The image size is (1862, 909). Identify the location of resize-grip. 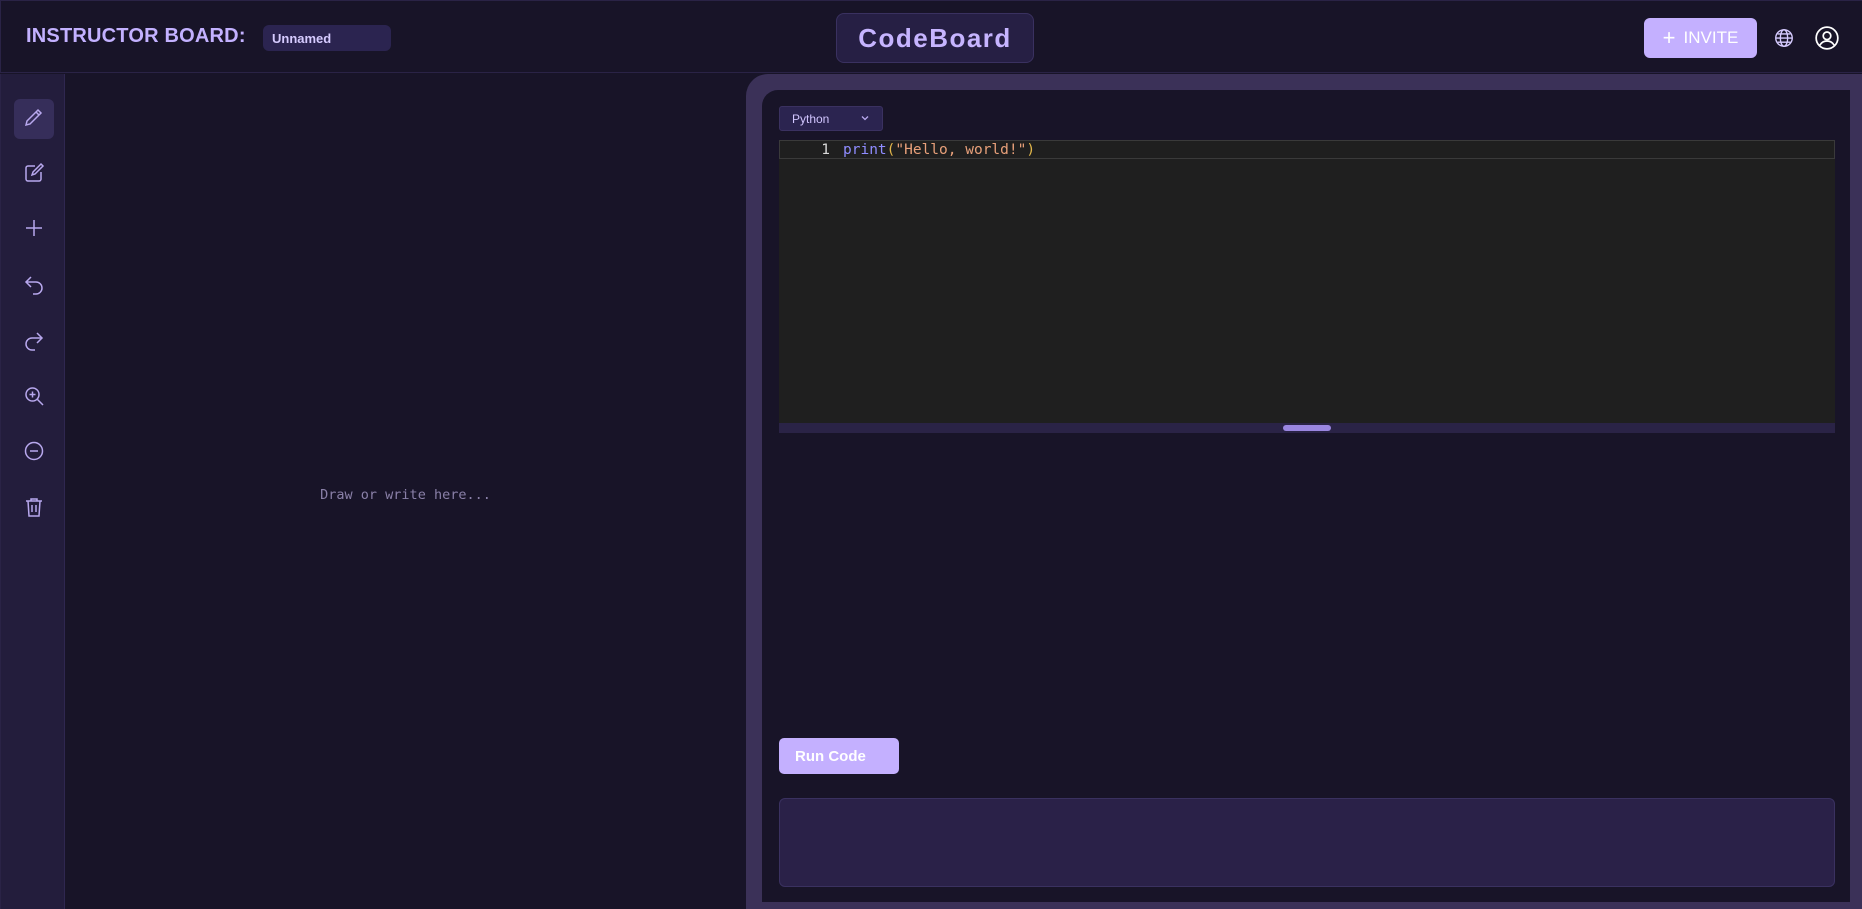
(1307, 428).